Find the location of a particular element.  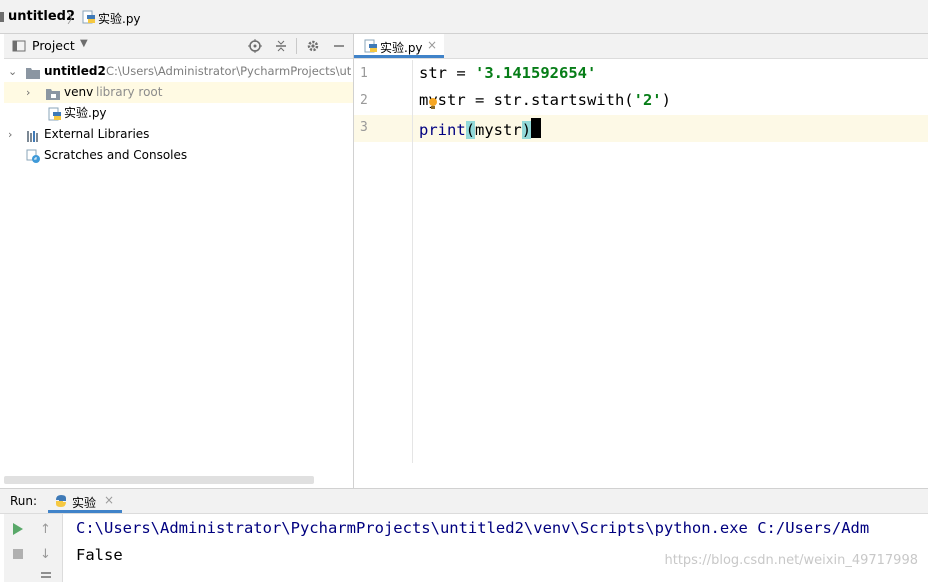

locate-file-icon is located at coordinates (255, 46).